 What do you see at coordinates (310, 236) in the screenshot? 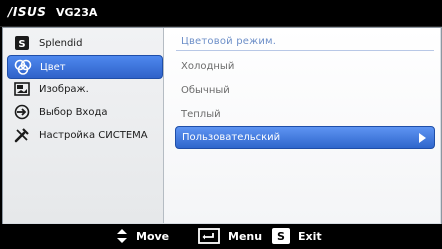
I see `exit-label: Exit` at bounding box center [310, 236].